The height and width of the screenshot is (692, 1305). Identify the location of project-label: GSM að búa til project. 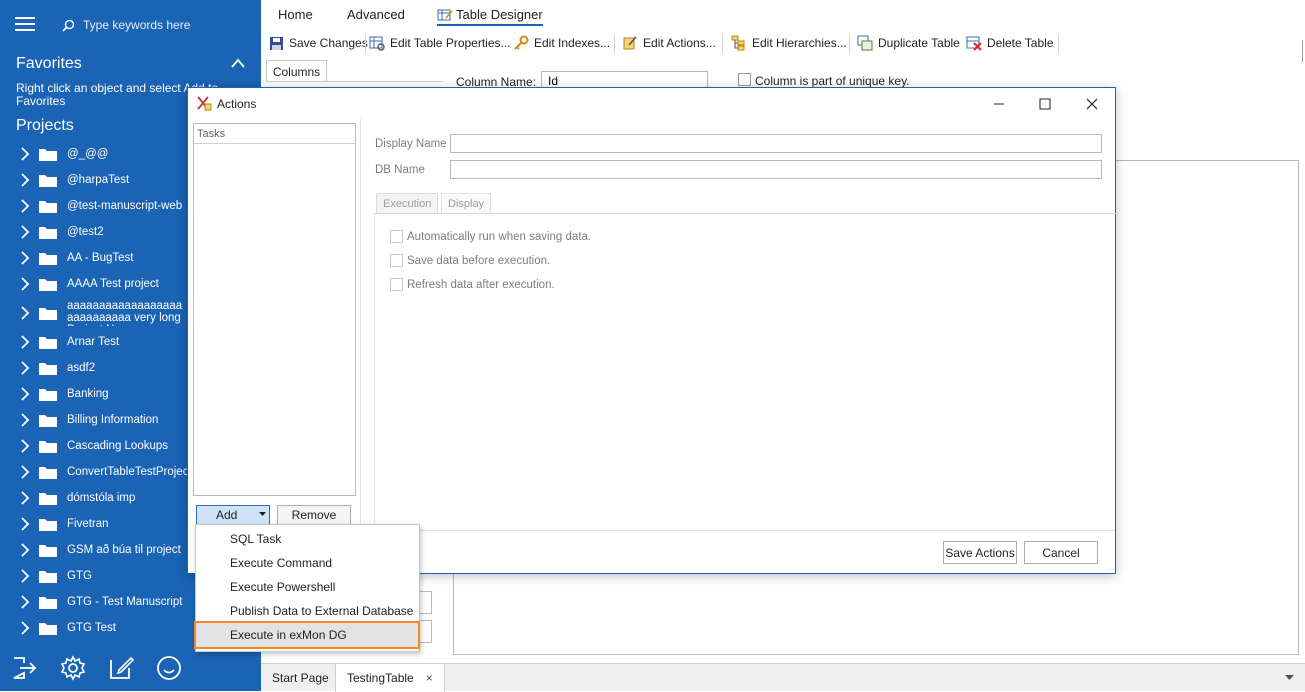
(124, 550).